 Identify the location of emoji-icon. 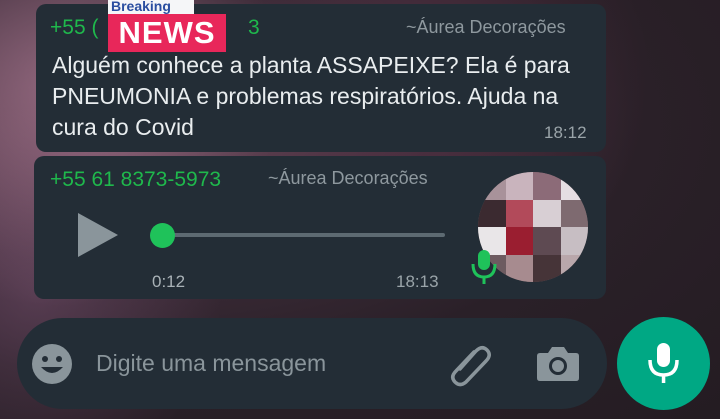
(52, 364).